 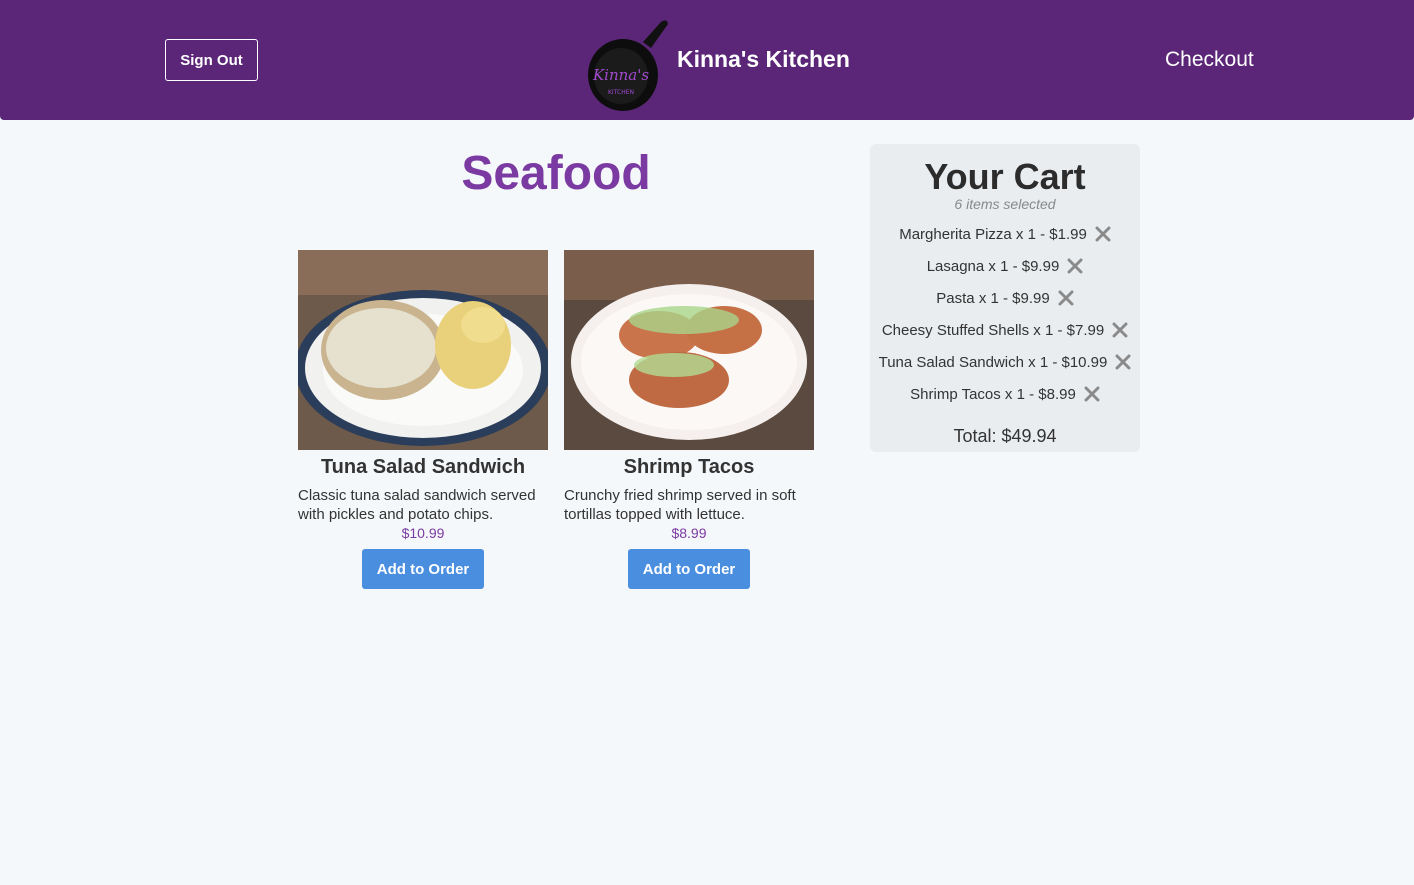 I want to click on cart-item-text: Pasta x 1 - $9.99, so click(x=993, y=298).